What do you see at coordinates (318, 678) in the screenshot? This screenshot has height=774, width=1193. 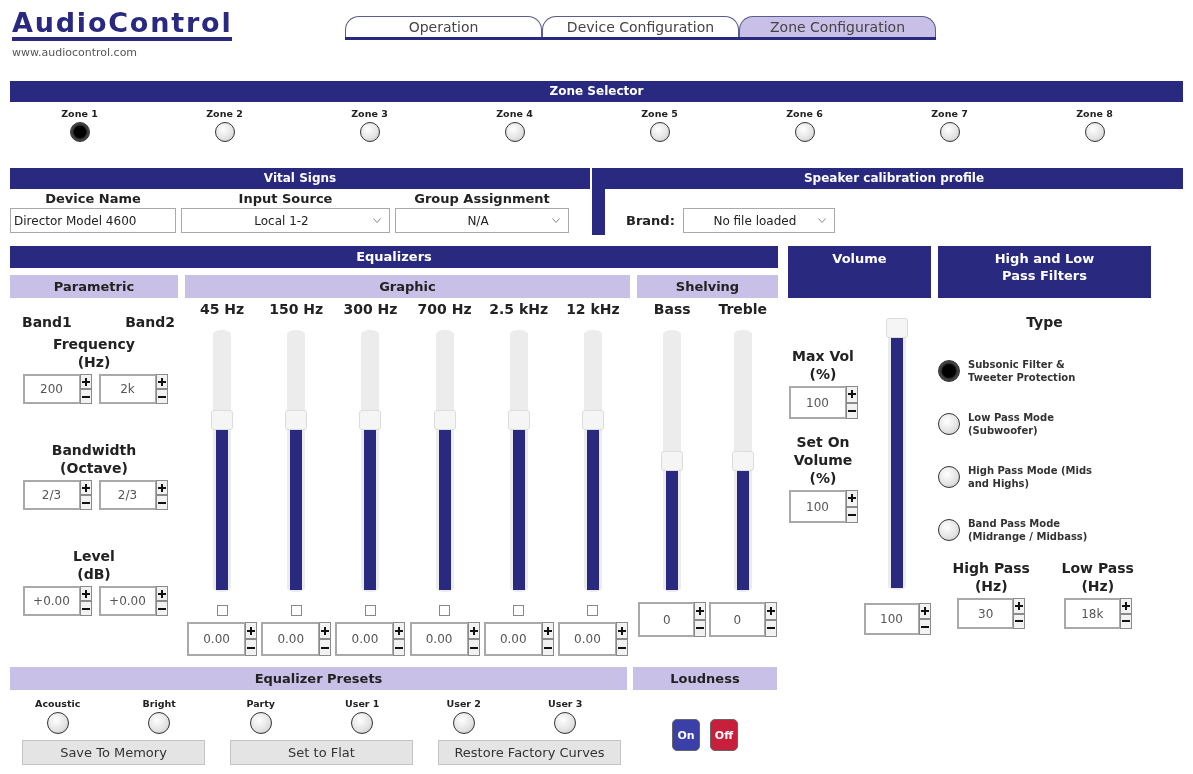 I see `subsection-header: Equalizer Presets` at bounding box center [318, 678].